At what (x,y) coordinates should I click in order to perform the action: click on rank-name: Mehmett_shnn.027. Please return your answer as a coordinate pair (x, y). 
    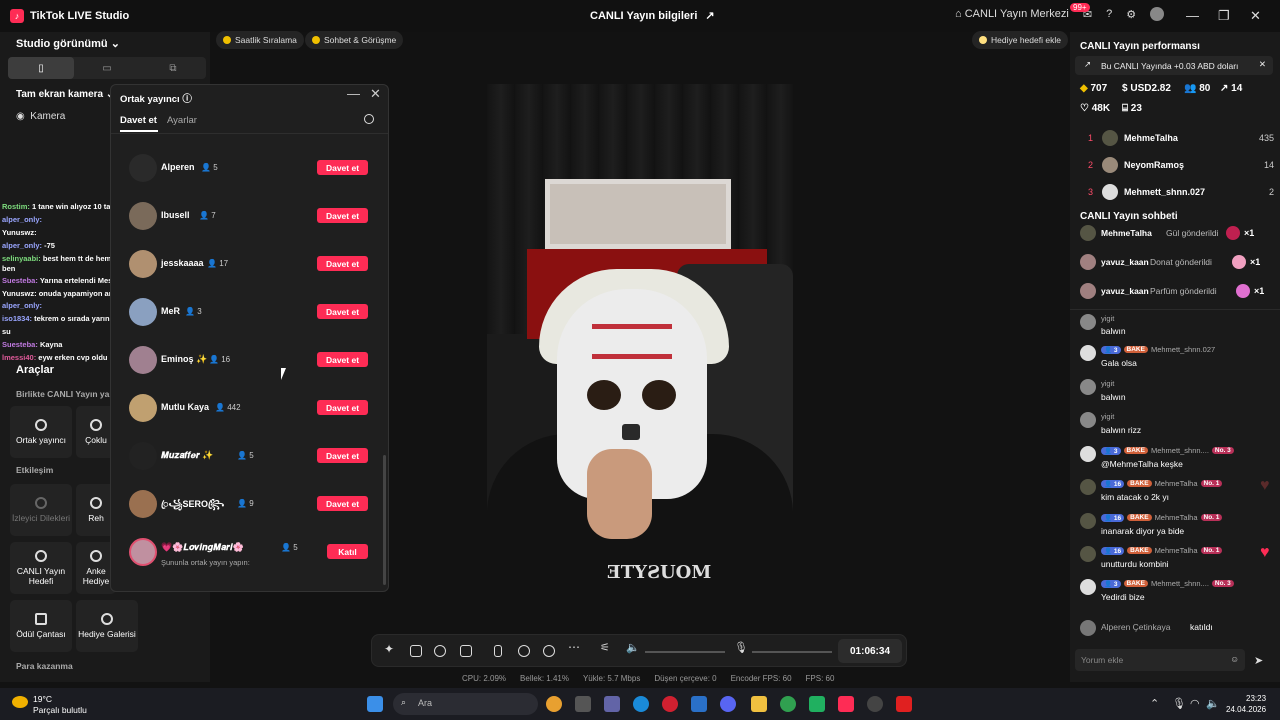
    Looking at the image, I should click on (1165, 192).